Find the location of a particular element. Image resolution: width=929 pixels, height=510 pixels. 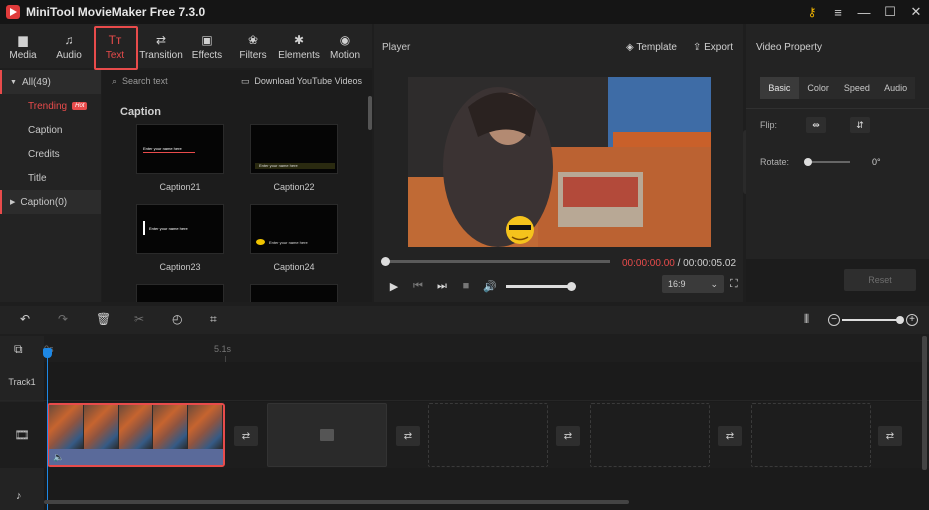

maximize-icon: ☐ is located at coordinates (890, 12).